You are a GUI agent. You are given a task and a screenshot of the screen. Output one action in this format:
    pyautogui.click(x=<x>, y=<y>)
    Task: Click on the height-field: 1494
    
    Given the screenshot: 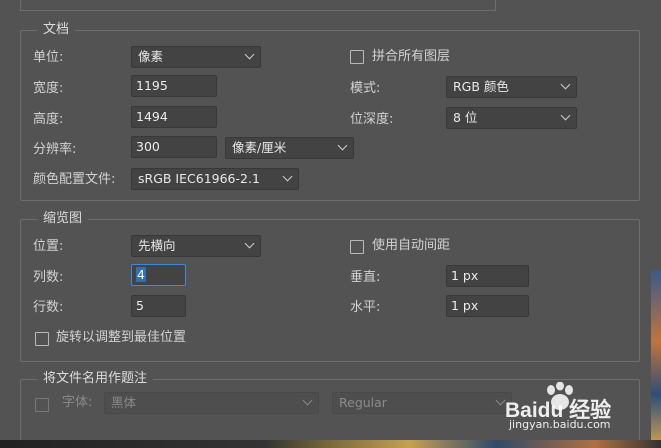 What is the action you would take?
    pyautogui.click(x=174, y=117)
    